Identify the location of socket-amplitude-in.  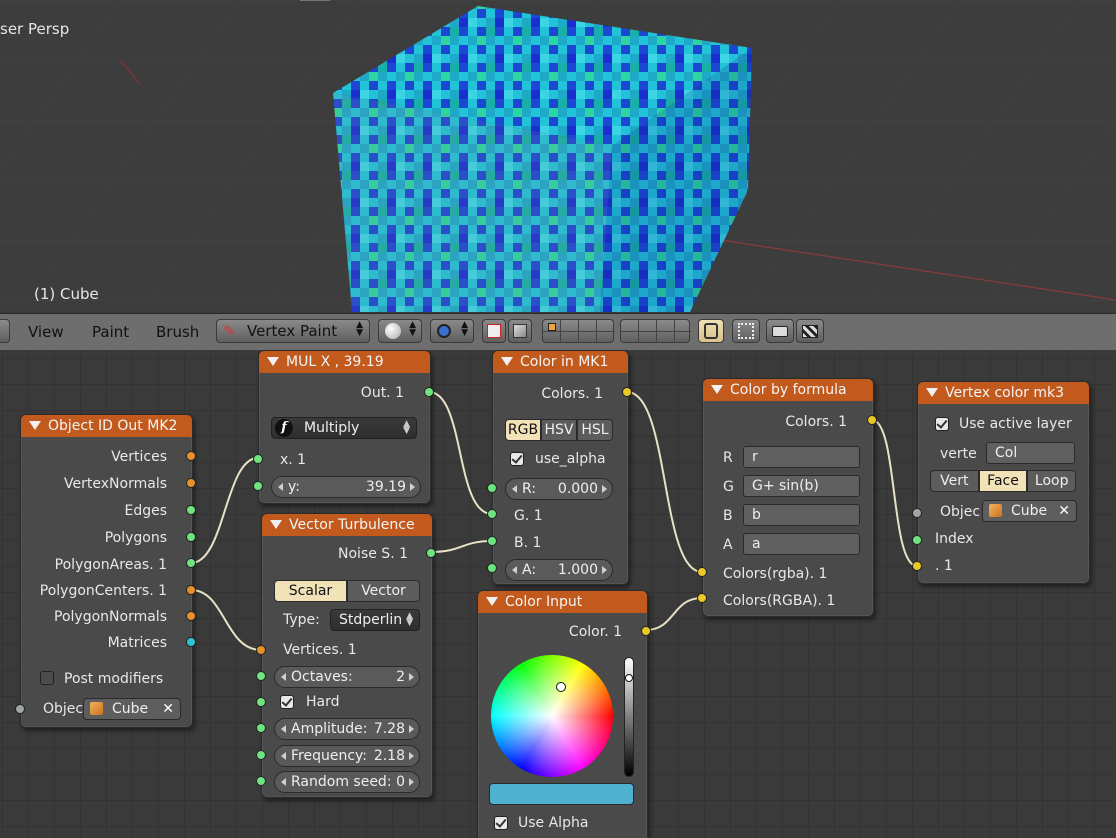
(261, 728).